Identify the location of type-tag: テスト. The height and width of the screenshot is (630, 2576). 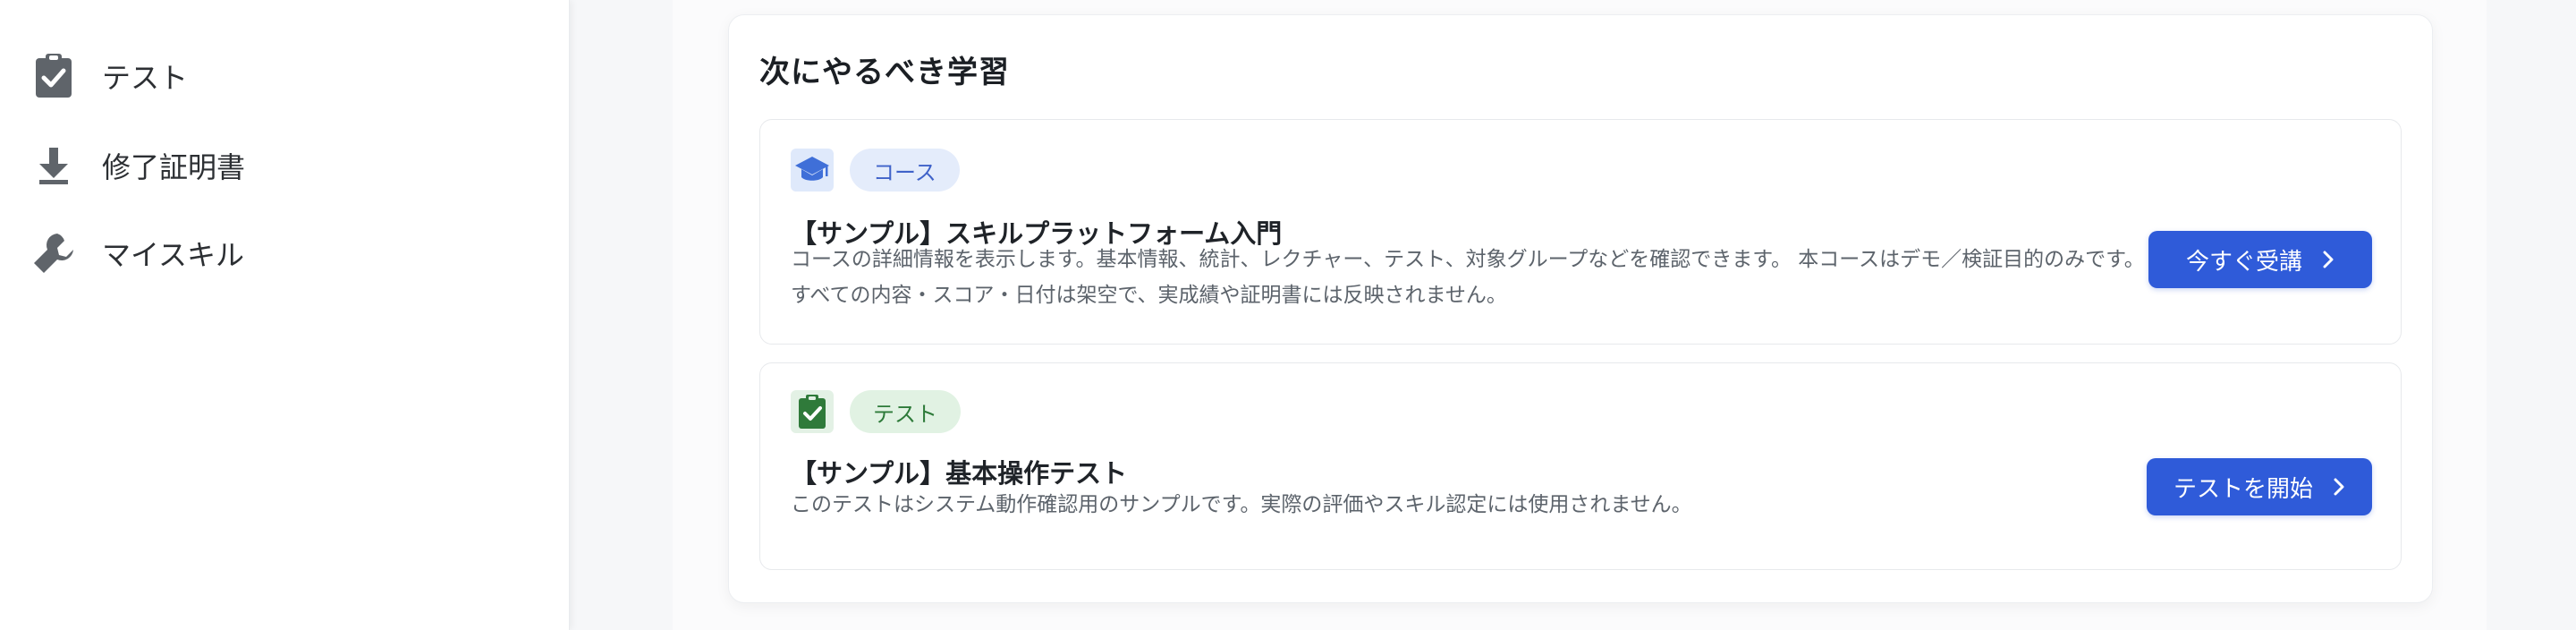
(905, 411).